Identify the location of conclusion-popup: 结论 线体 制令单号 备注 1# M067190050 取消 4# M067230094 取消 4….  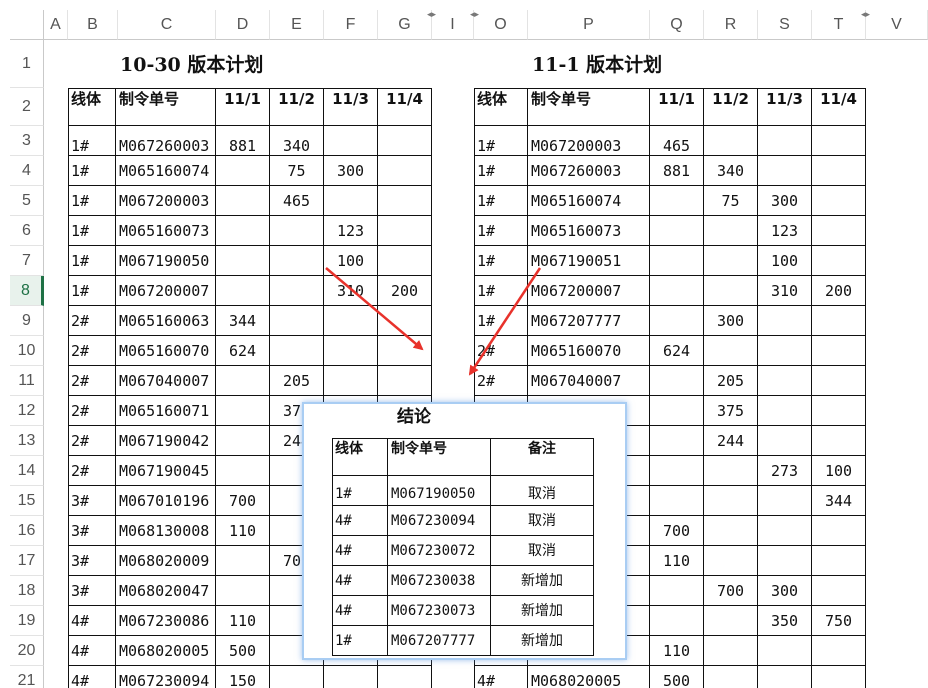
(464, 531).